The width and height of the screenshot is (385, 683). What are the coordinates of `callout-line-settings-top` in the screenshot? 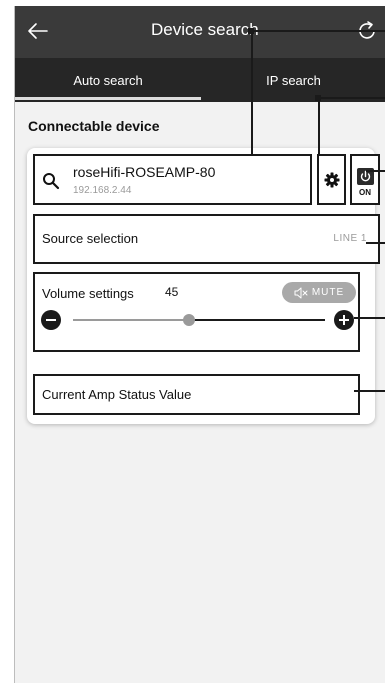 It's located at (351, 98).